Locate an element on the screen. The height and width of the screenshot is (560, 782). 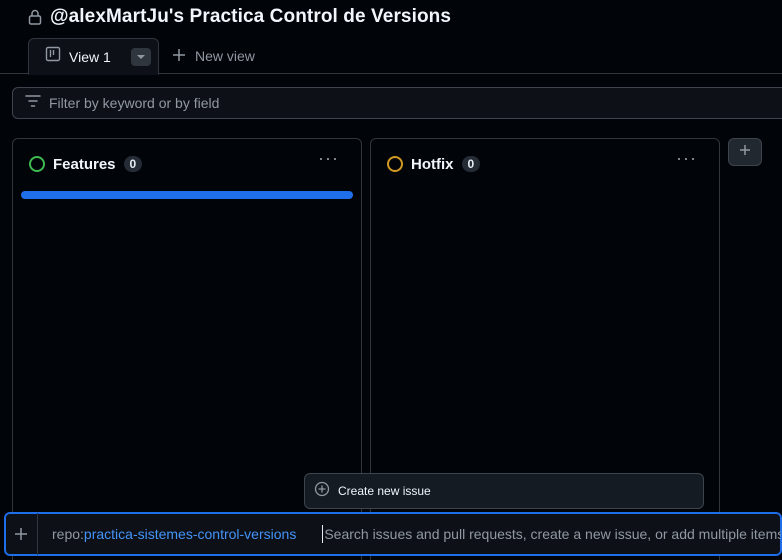
repo-prefix: repo: is located at coordinates (68, 534).